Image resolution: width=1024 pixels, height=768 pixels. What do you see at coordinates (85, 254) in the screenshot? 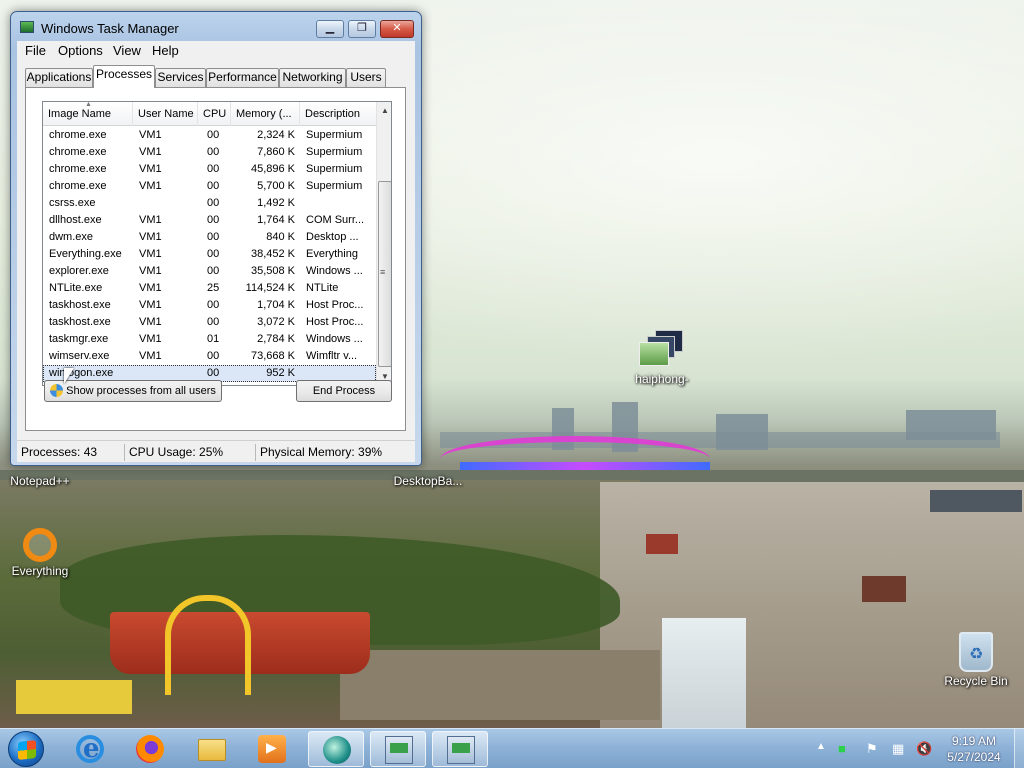
I see `cell-name: Everything.exe` at bounding box center [85, 254].